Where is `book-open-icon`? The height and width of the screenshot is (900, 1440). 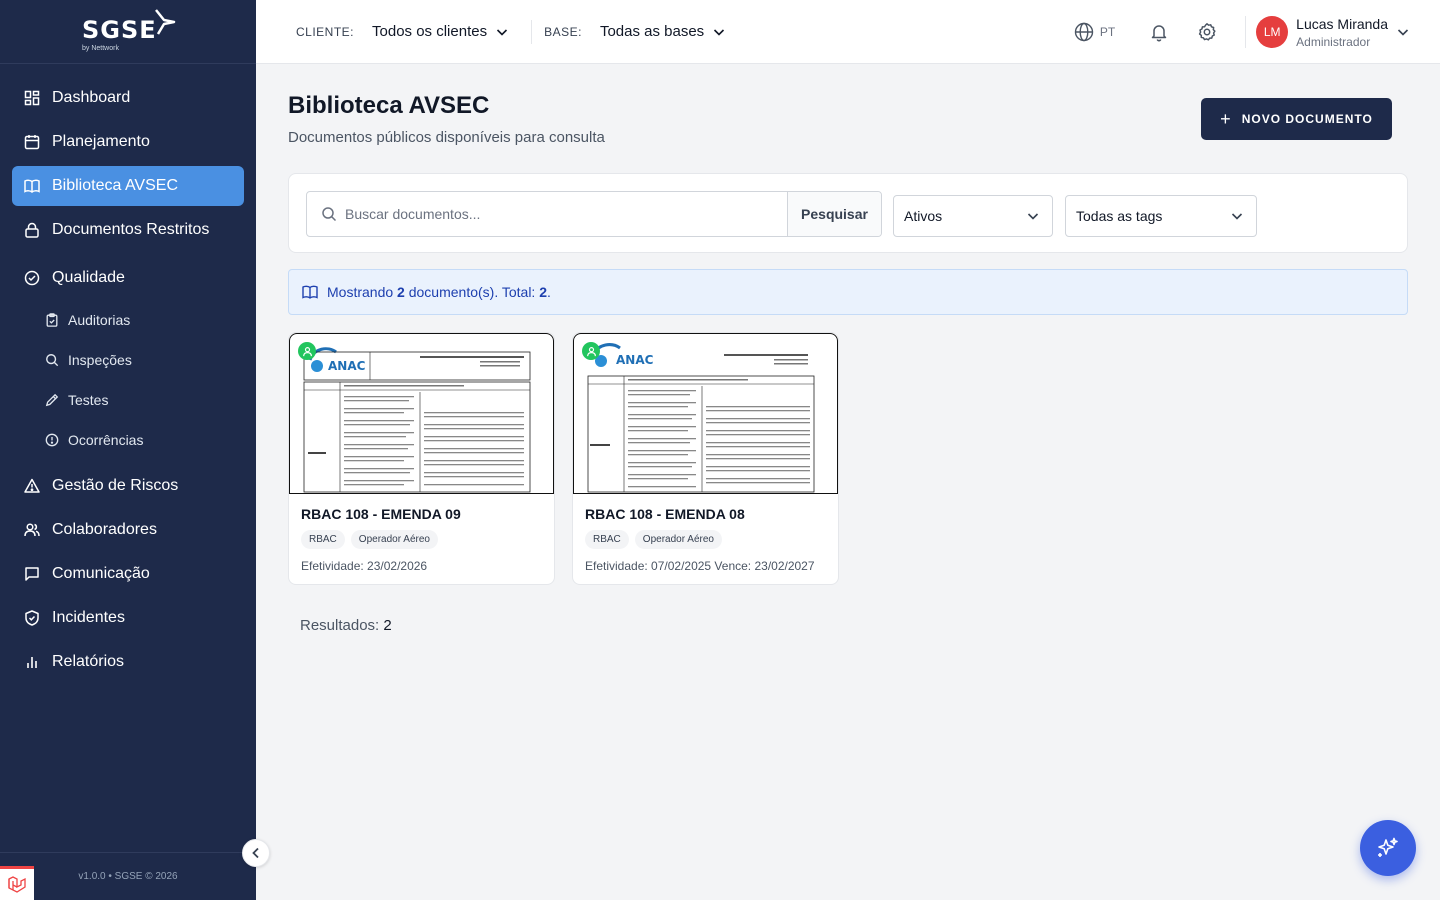
book-open-icon is located at coordinates (310, 292).